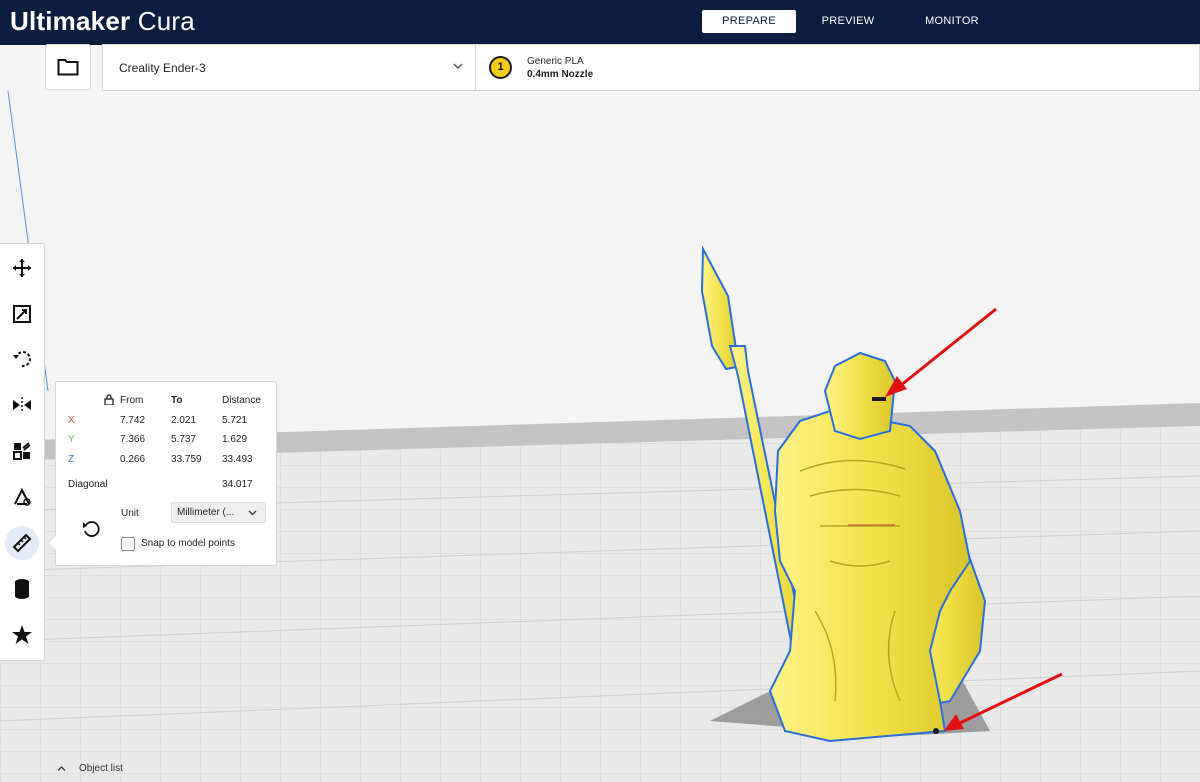  I want to click on app-logo: Ultimaker Cura, so click(102, 21).